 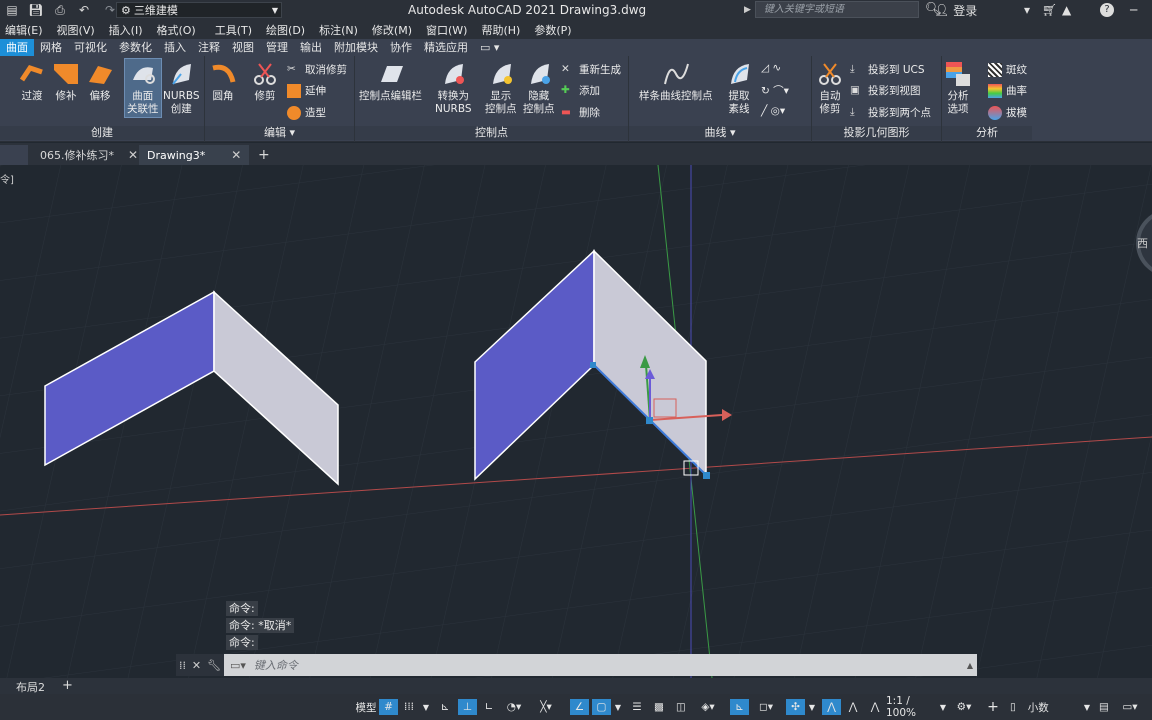 I want to click on open-icon: ▤, so click(x=12, y=10).